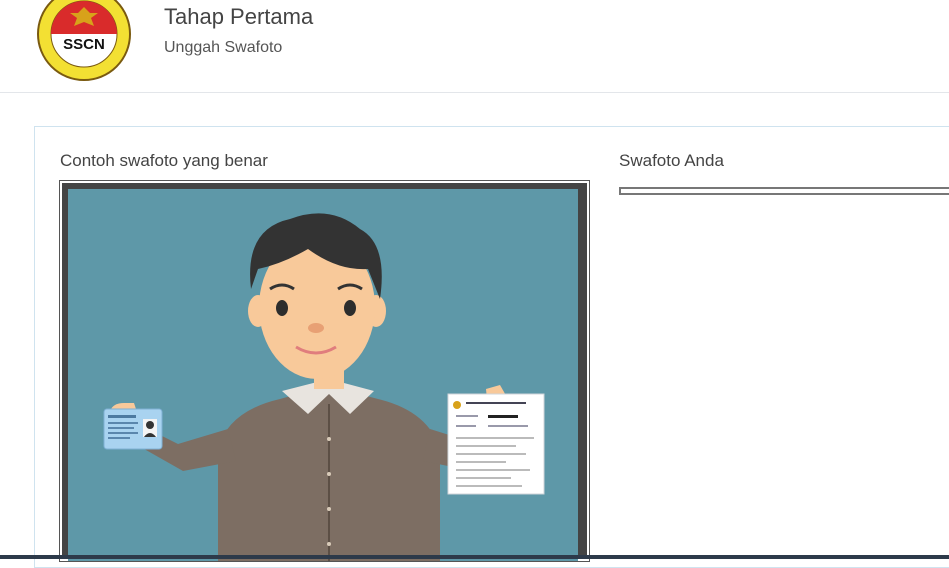 The width and height of the screenshot is (949, 568). What do you see at coordinates (474, 557) in the screenshot?
I see `bottom-bar` at bounding box center [474, 557].